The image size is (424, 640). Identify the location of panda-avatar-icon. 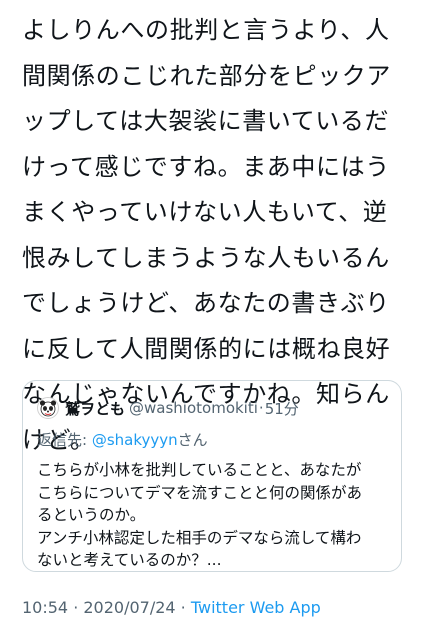
(48, 408).